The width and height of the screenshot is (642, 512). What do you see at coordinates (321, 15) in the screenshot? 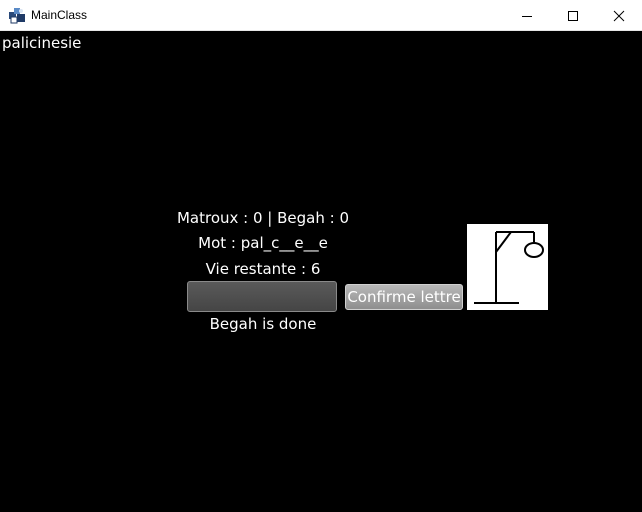
I see `title-bar: MainClass` at bounding box center [321, 15].